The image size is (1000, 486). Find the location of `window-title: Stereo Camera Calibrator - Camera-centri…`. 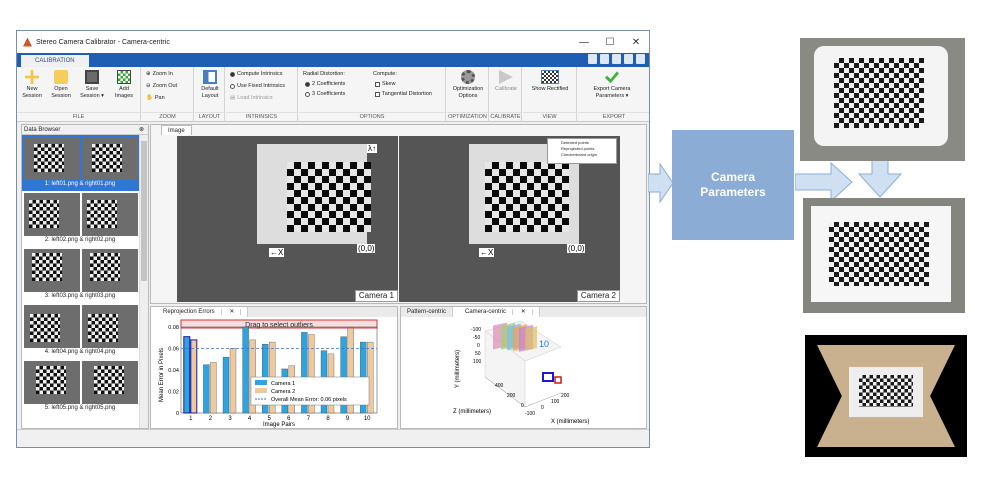

window-title: Stereo Camera Calibrator - Camera-centri… is located at coordinates (103, 42).